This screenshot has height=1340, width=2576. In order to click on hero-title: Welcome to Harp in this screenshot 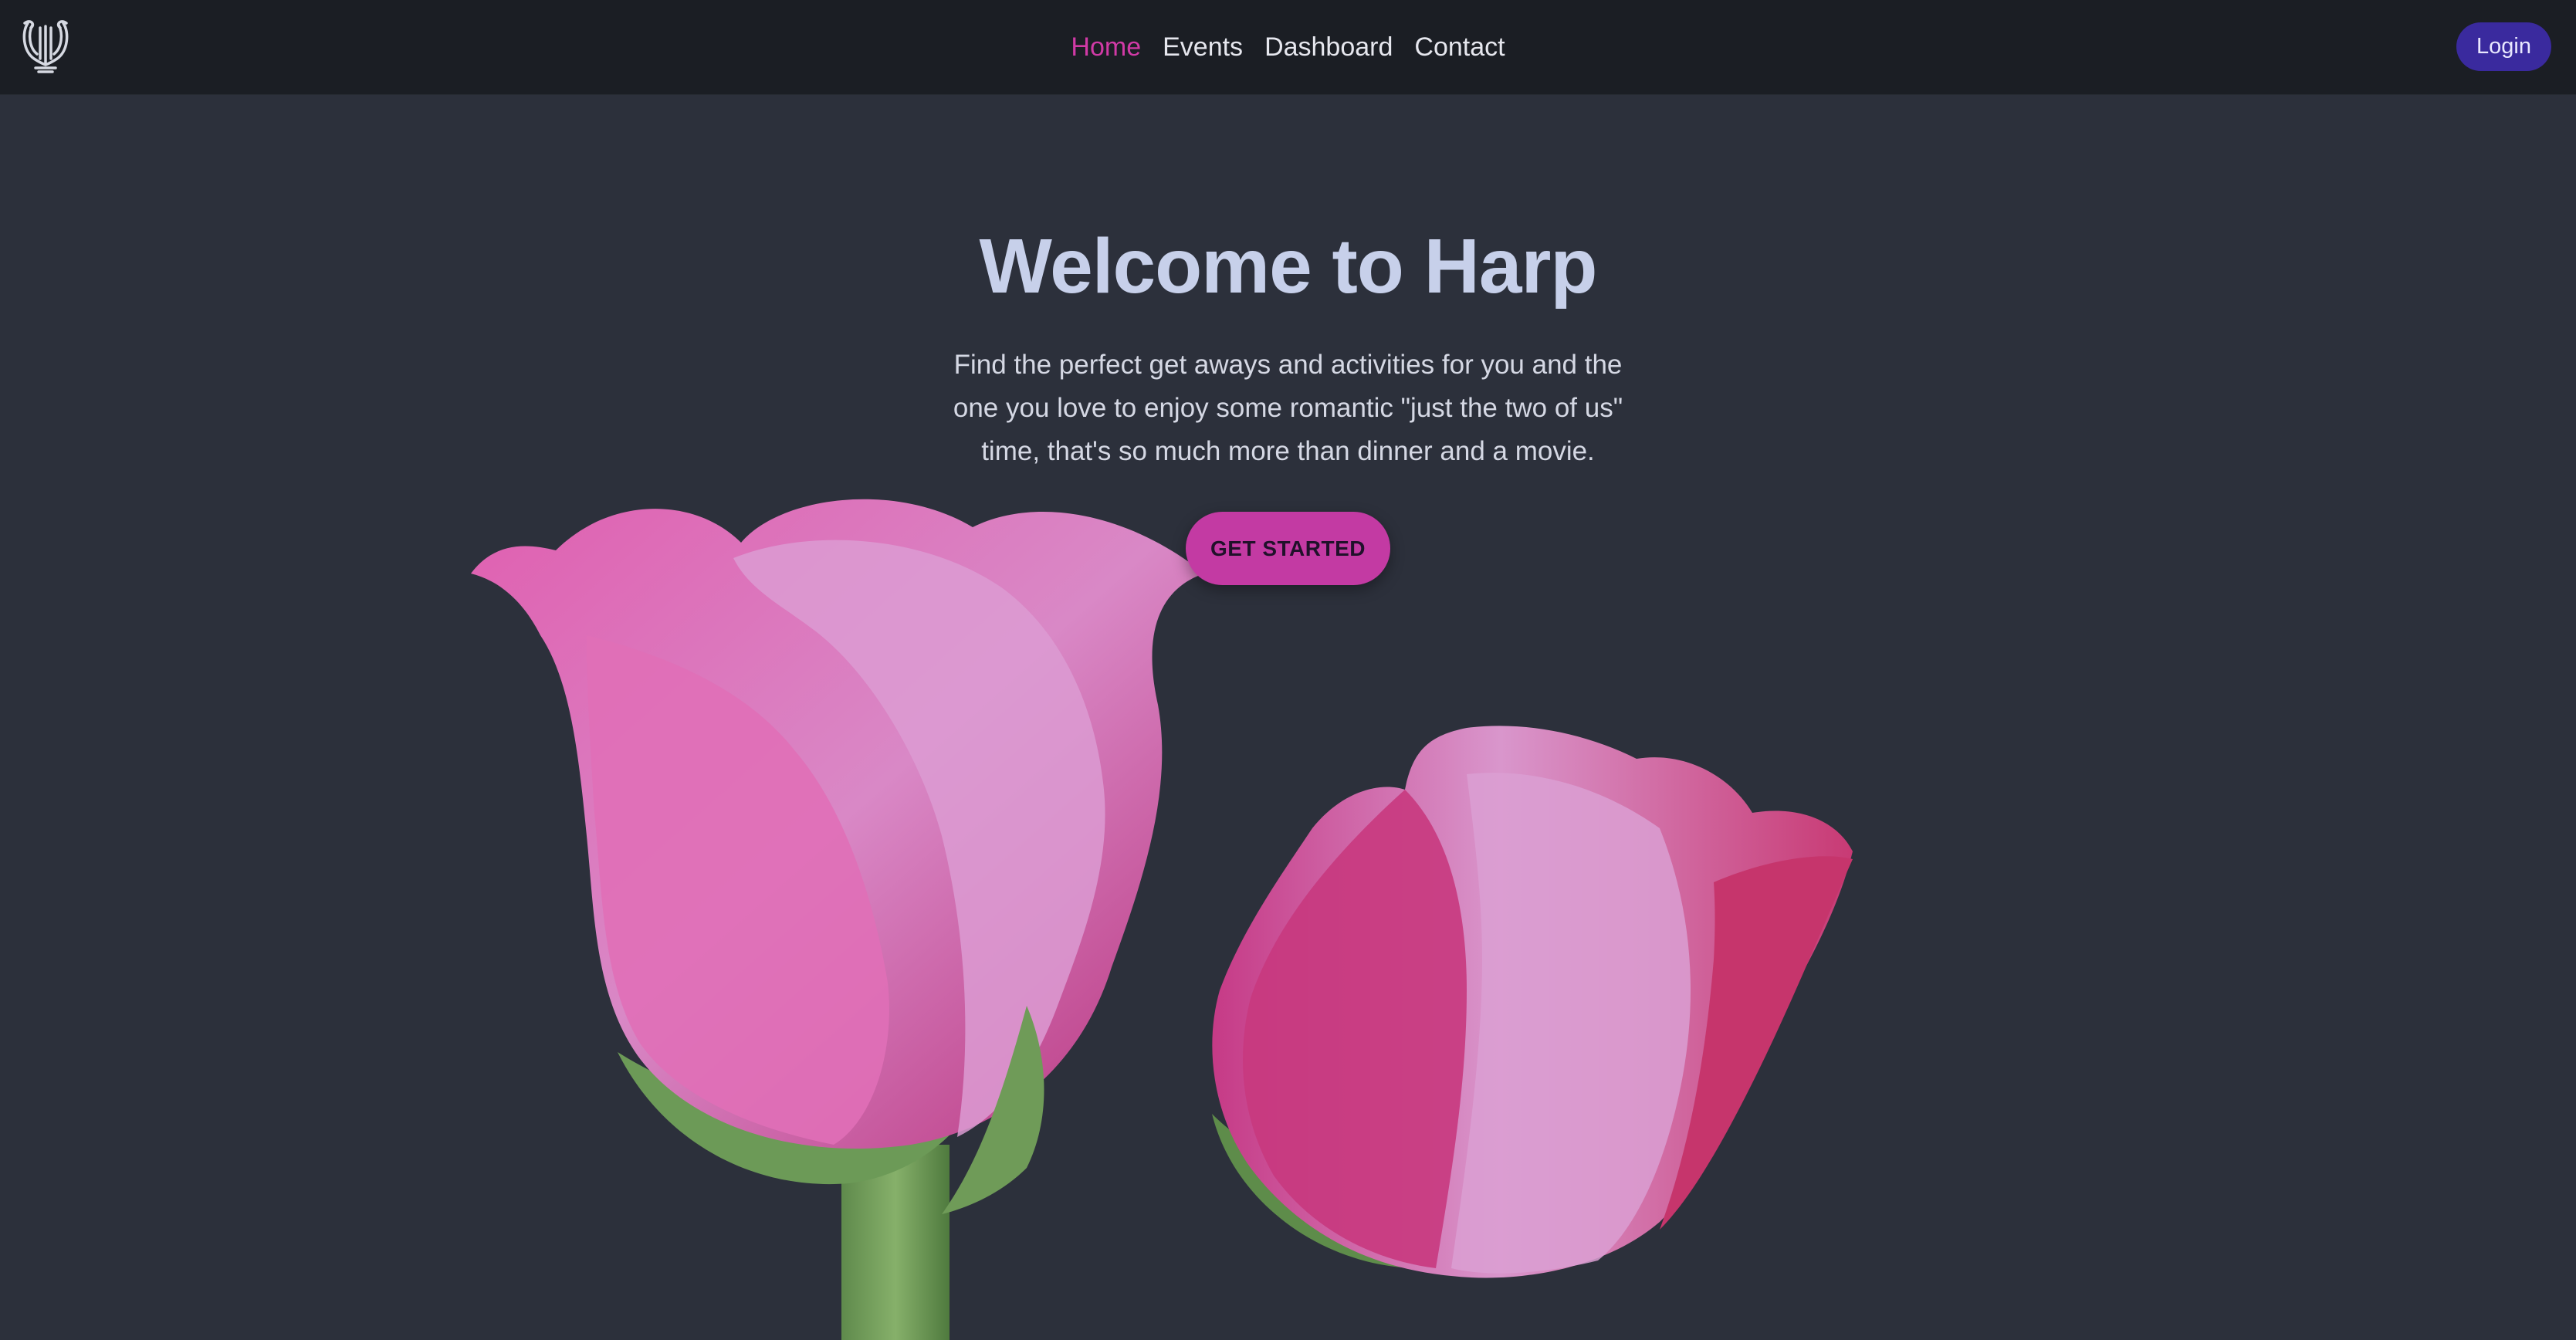, I will do `click(1288, 267)`.